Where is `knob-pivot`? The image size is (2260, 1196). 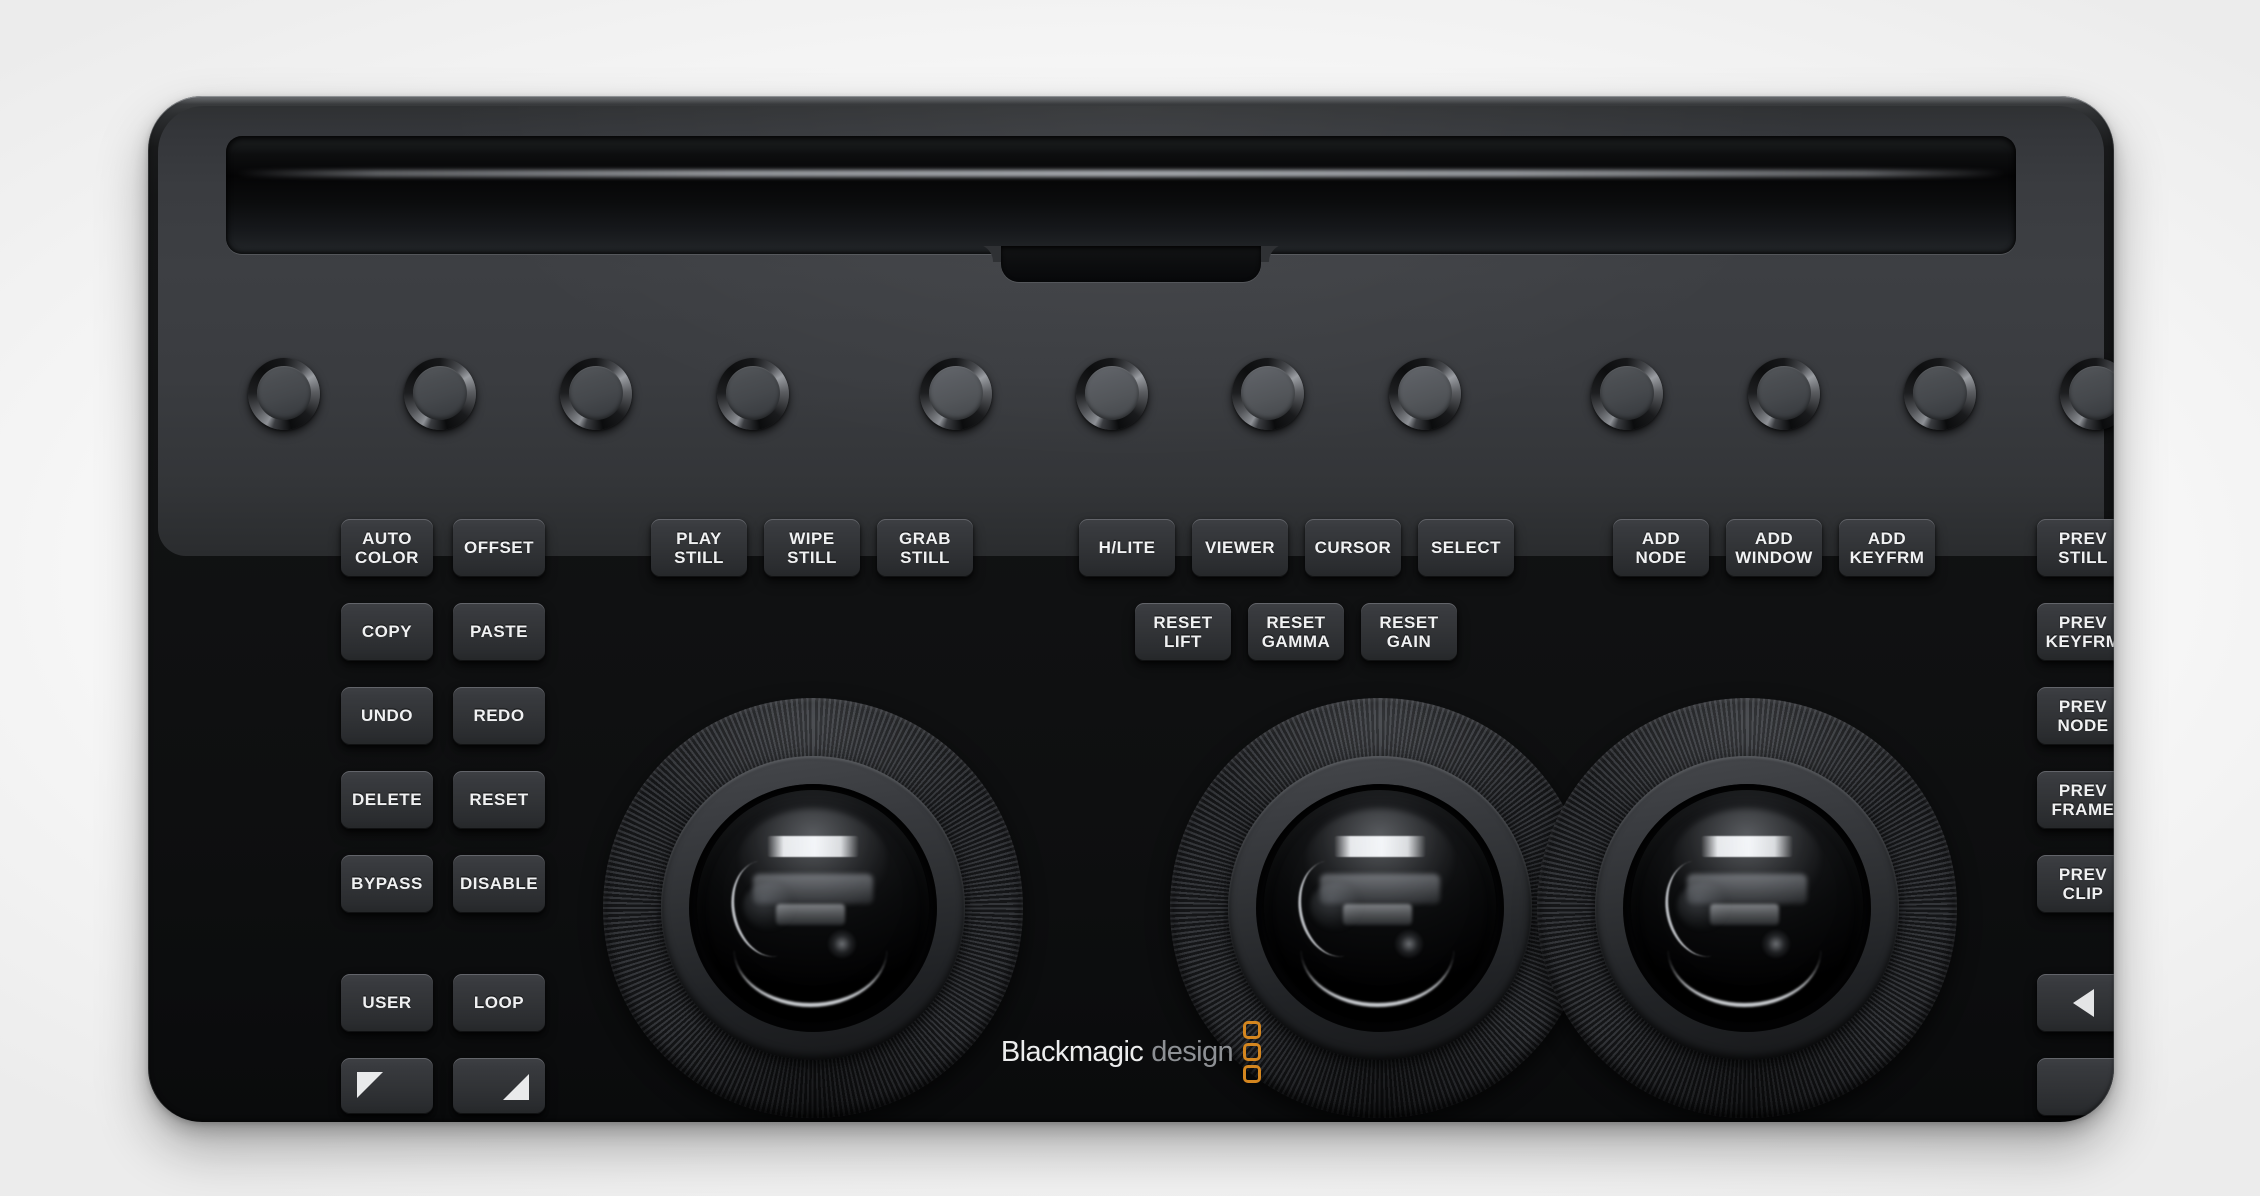
knob-pivot is located at coordinates (956, 402).